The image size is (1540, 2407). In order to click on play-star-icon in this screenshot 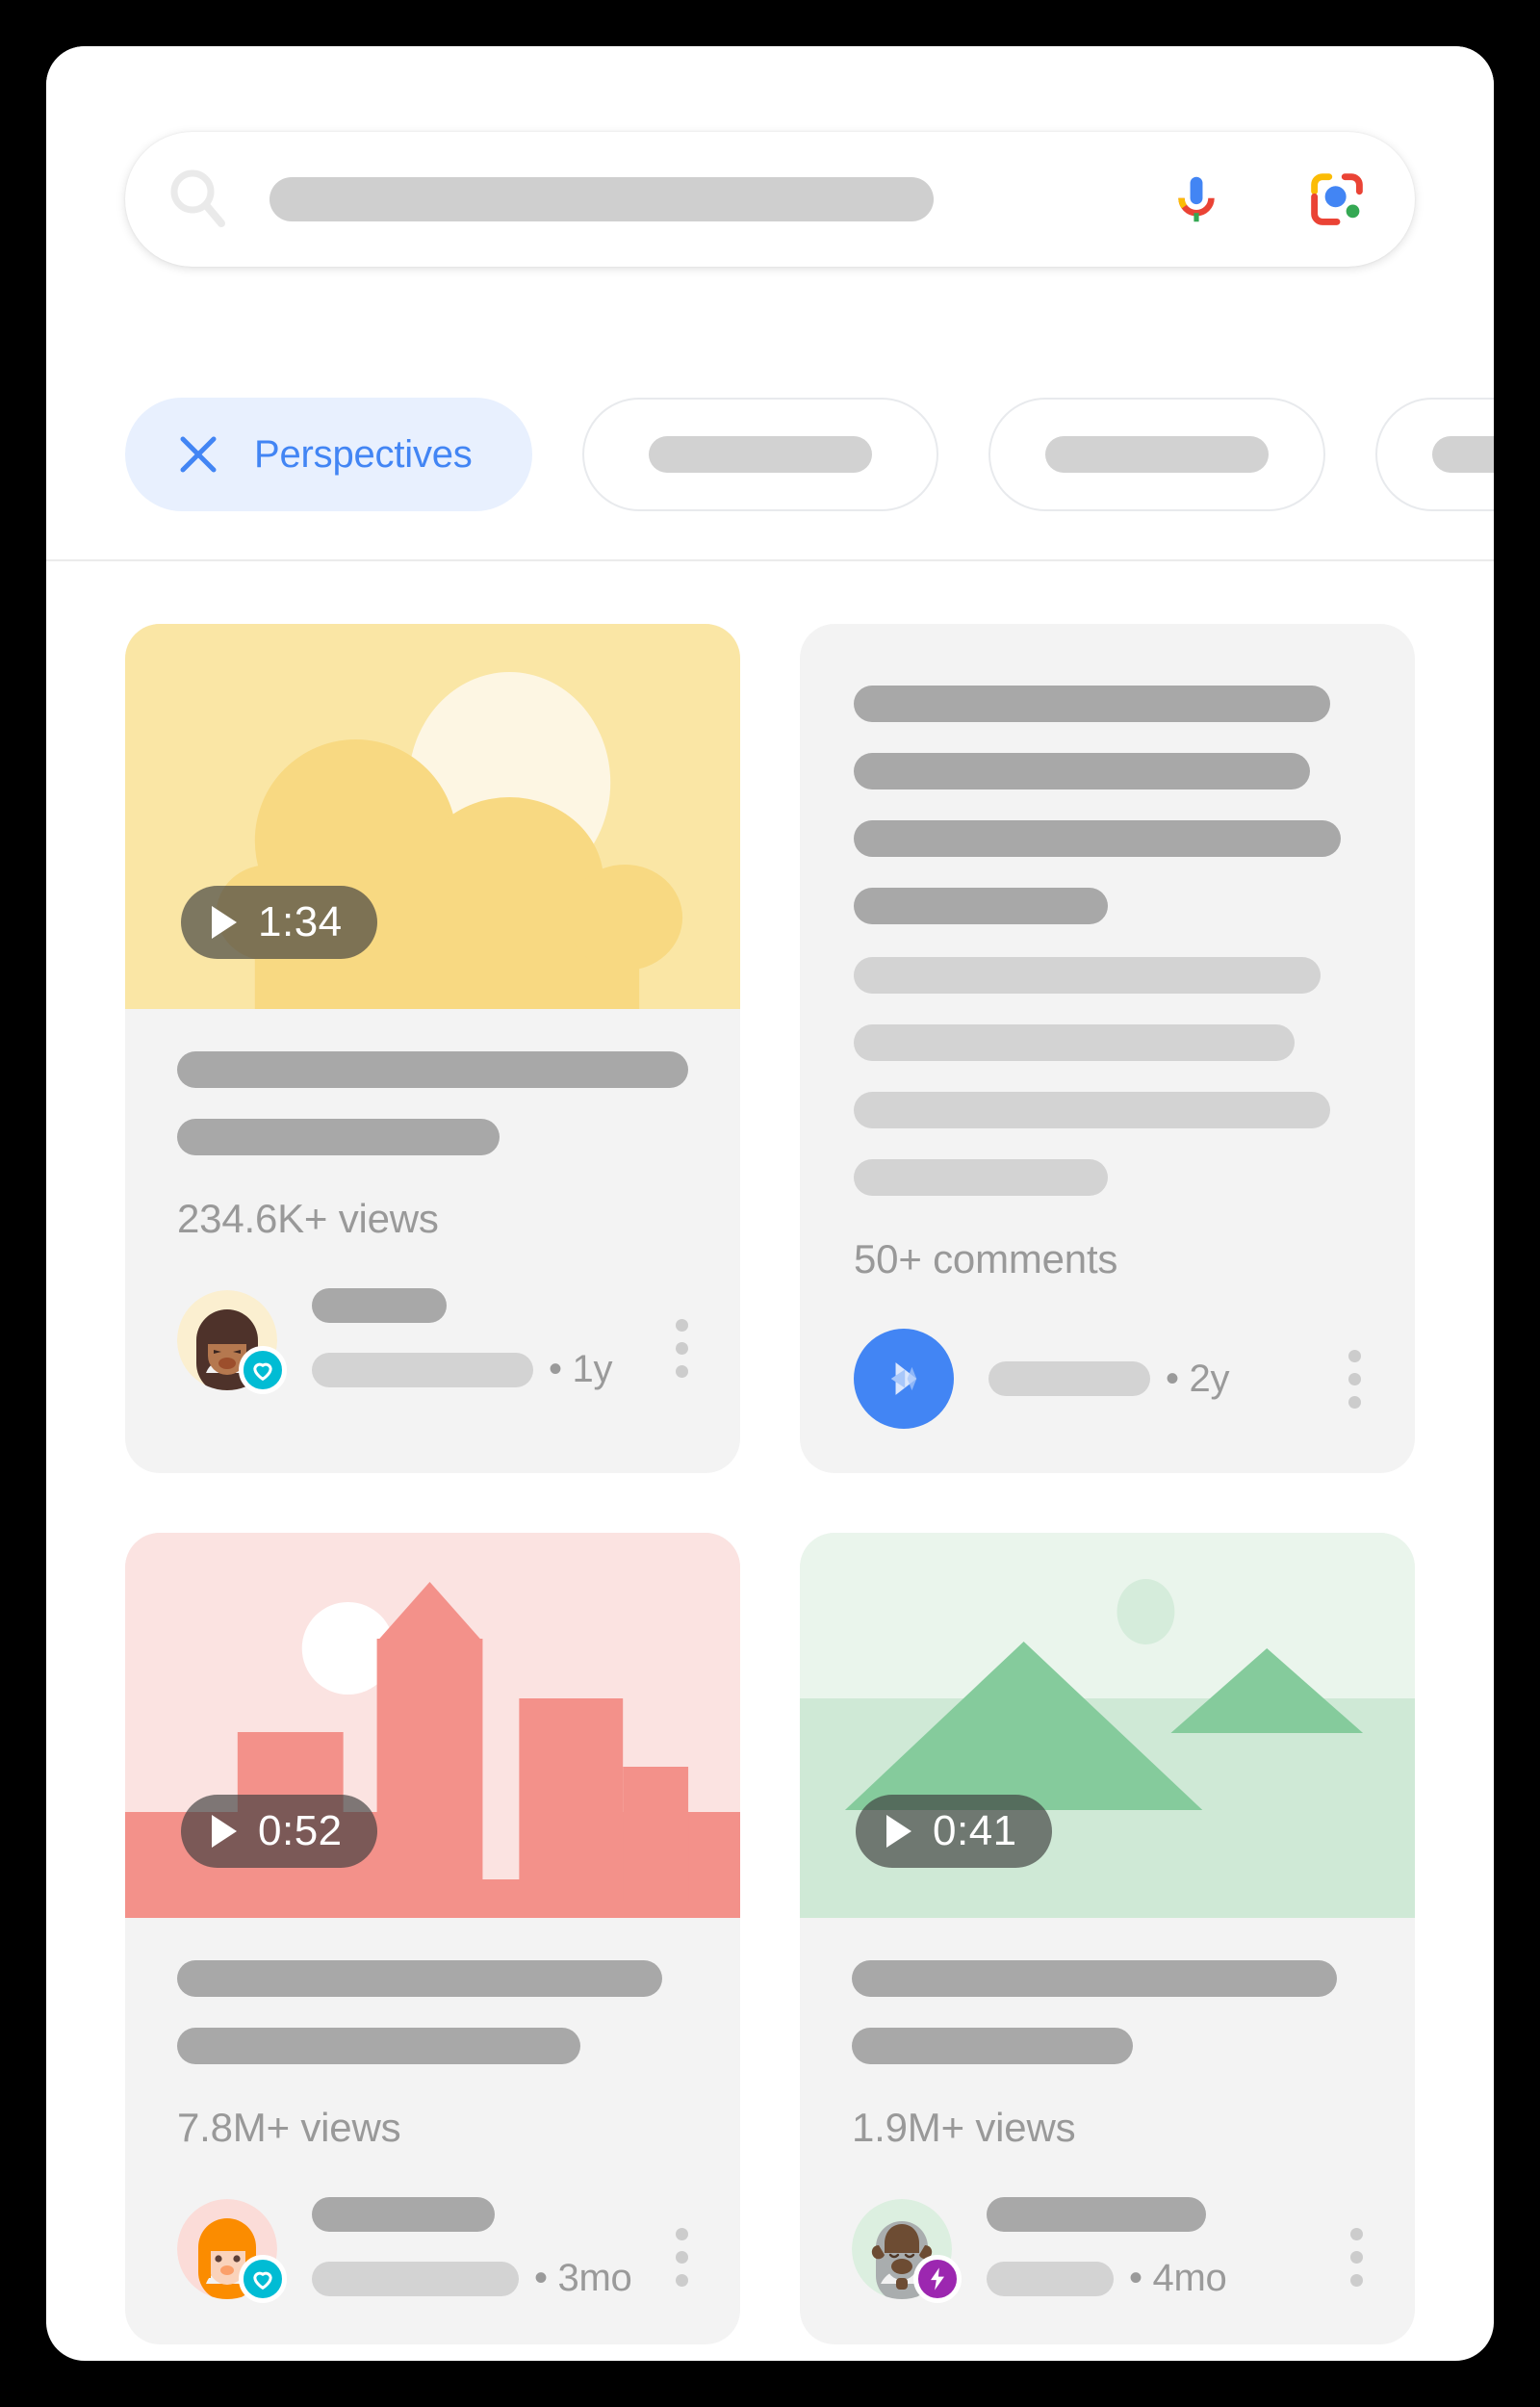, I will do `click(903, 1378)`.